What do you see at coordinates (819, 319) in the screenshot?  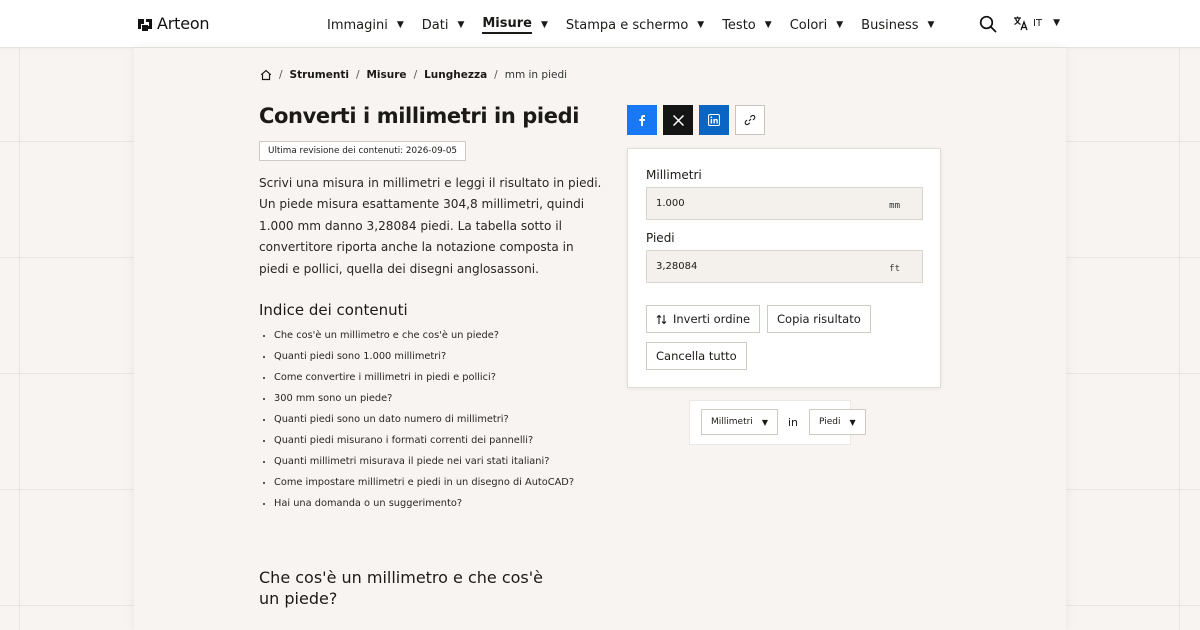 I see `copy-result-button: Copia risultato` at bounding box center [819, 319].